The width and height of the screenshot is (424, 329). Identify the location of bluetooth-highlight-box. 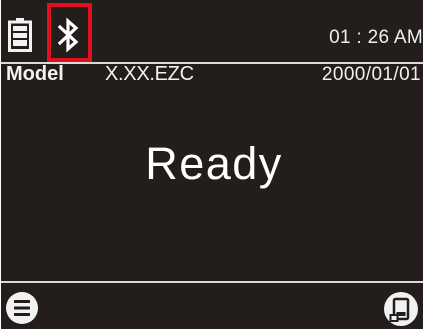
(69, 32).